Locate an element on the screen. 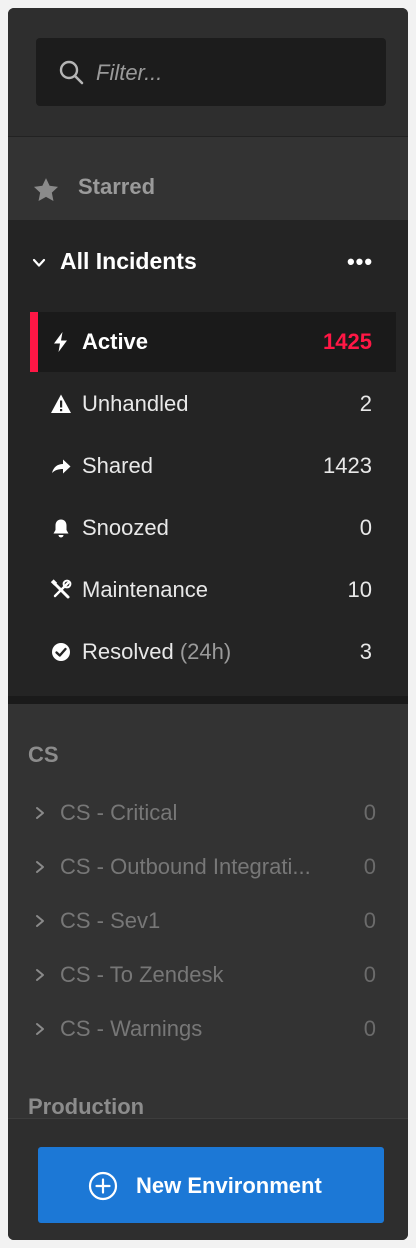 The image size is (416, 1248). environment-item: CS - Outbound Integrati... 0 is located at coordinates (208, 867).